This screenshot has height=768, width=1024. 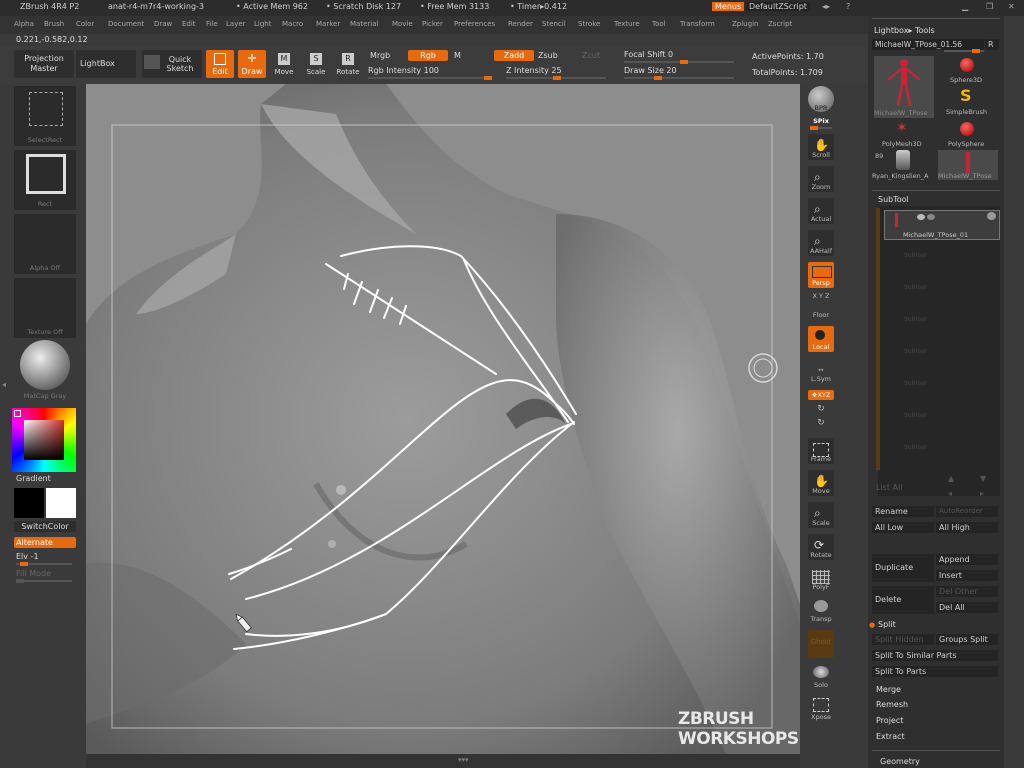 What do you see at coordinates (967, 575) in the screenshot?
I see `insert-button: Insert` at bounding box center [967, 575].